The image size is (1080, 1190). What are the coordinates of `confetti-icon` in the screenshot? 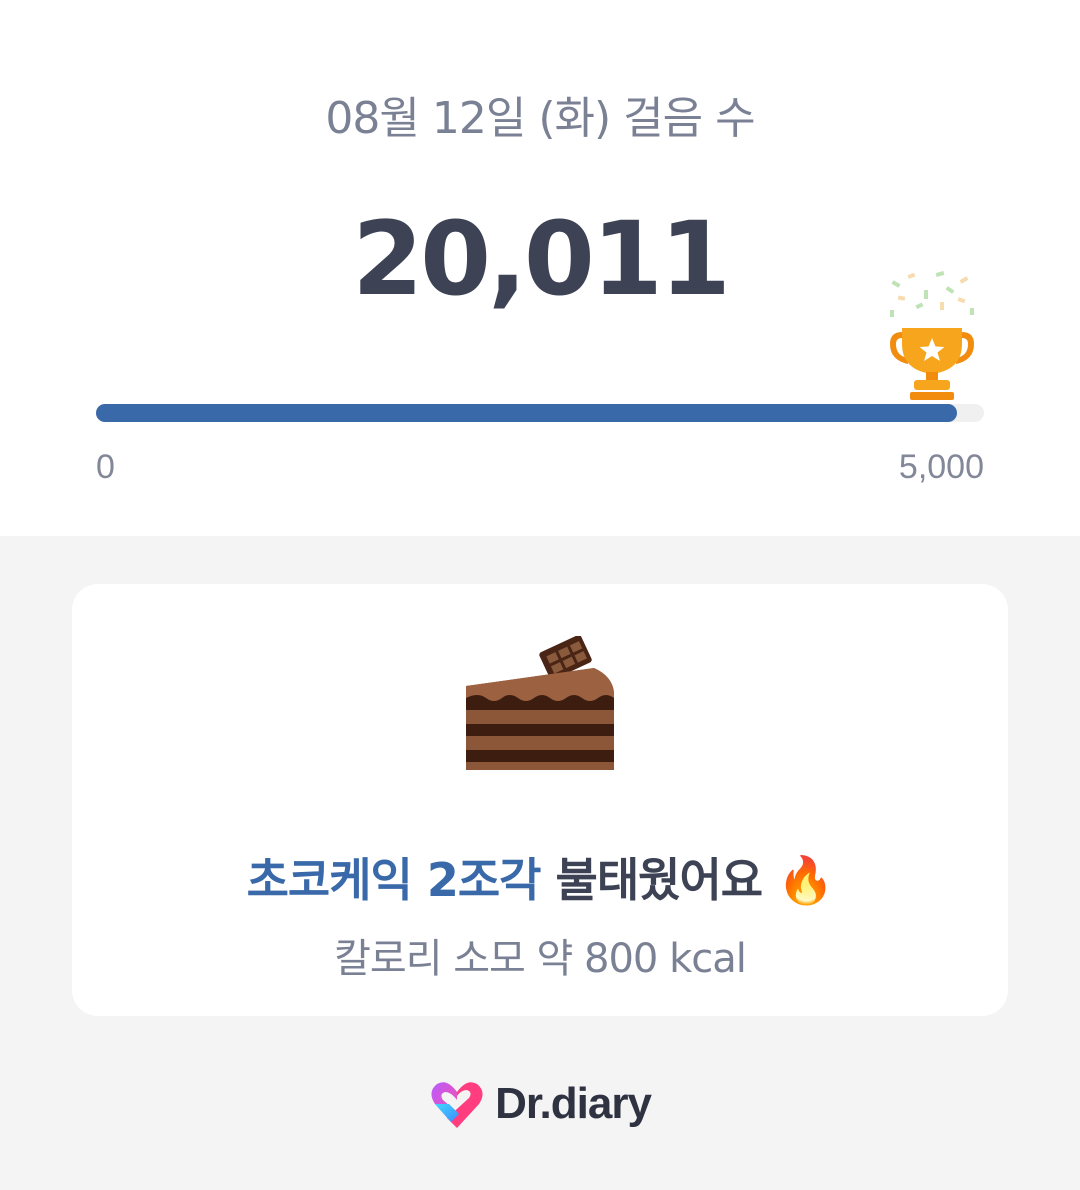 It's located at (932, 294).